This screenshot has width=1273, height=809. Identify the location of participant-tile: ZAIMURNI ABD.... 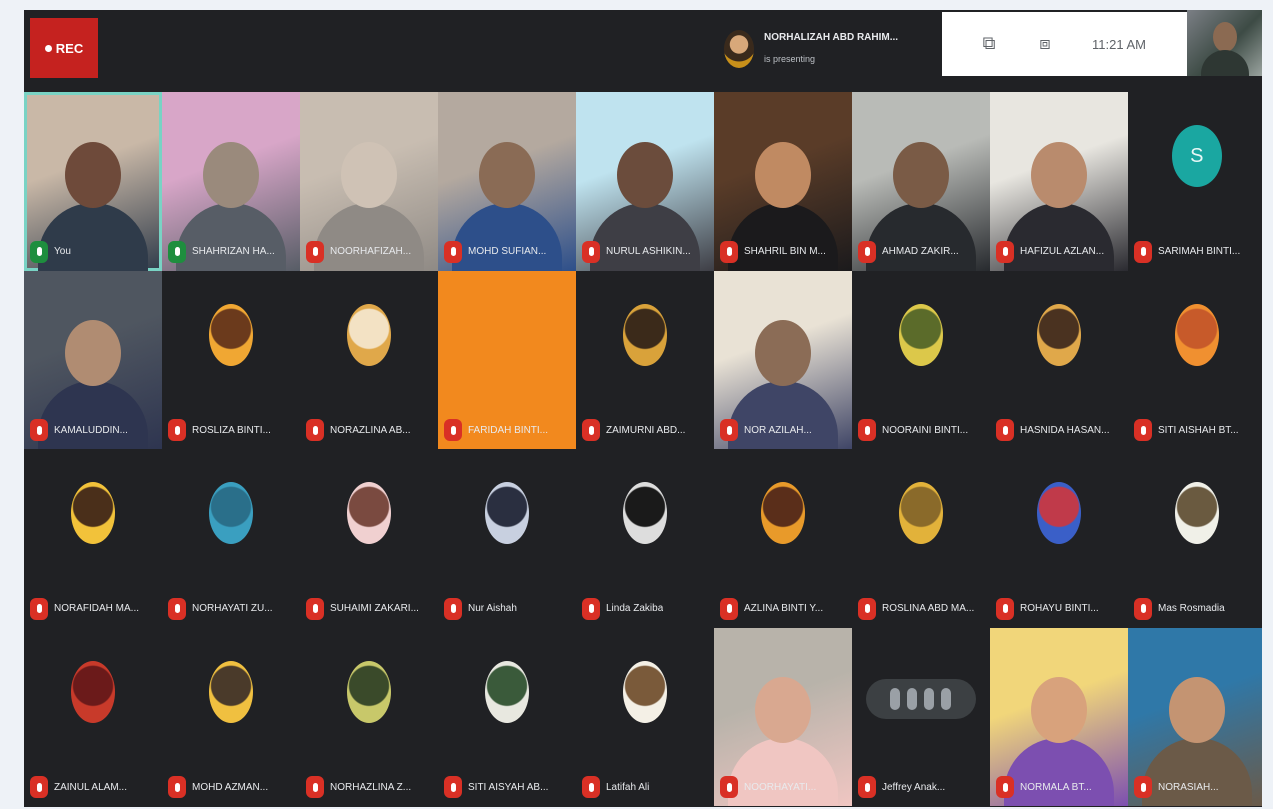
(645, 359).